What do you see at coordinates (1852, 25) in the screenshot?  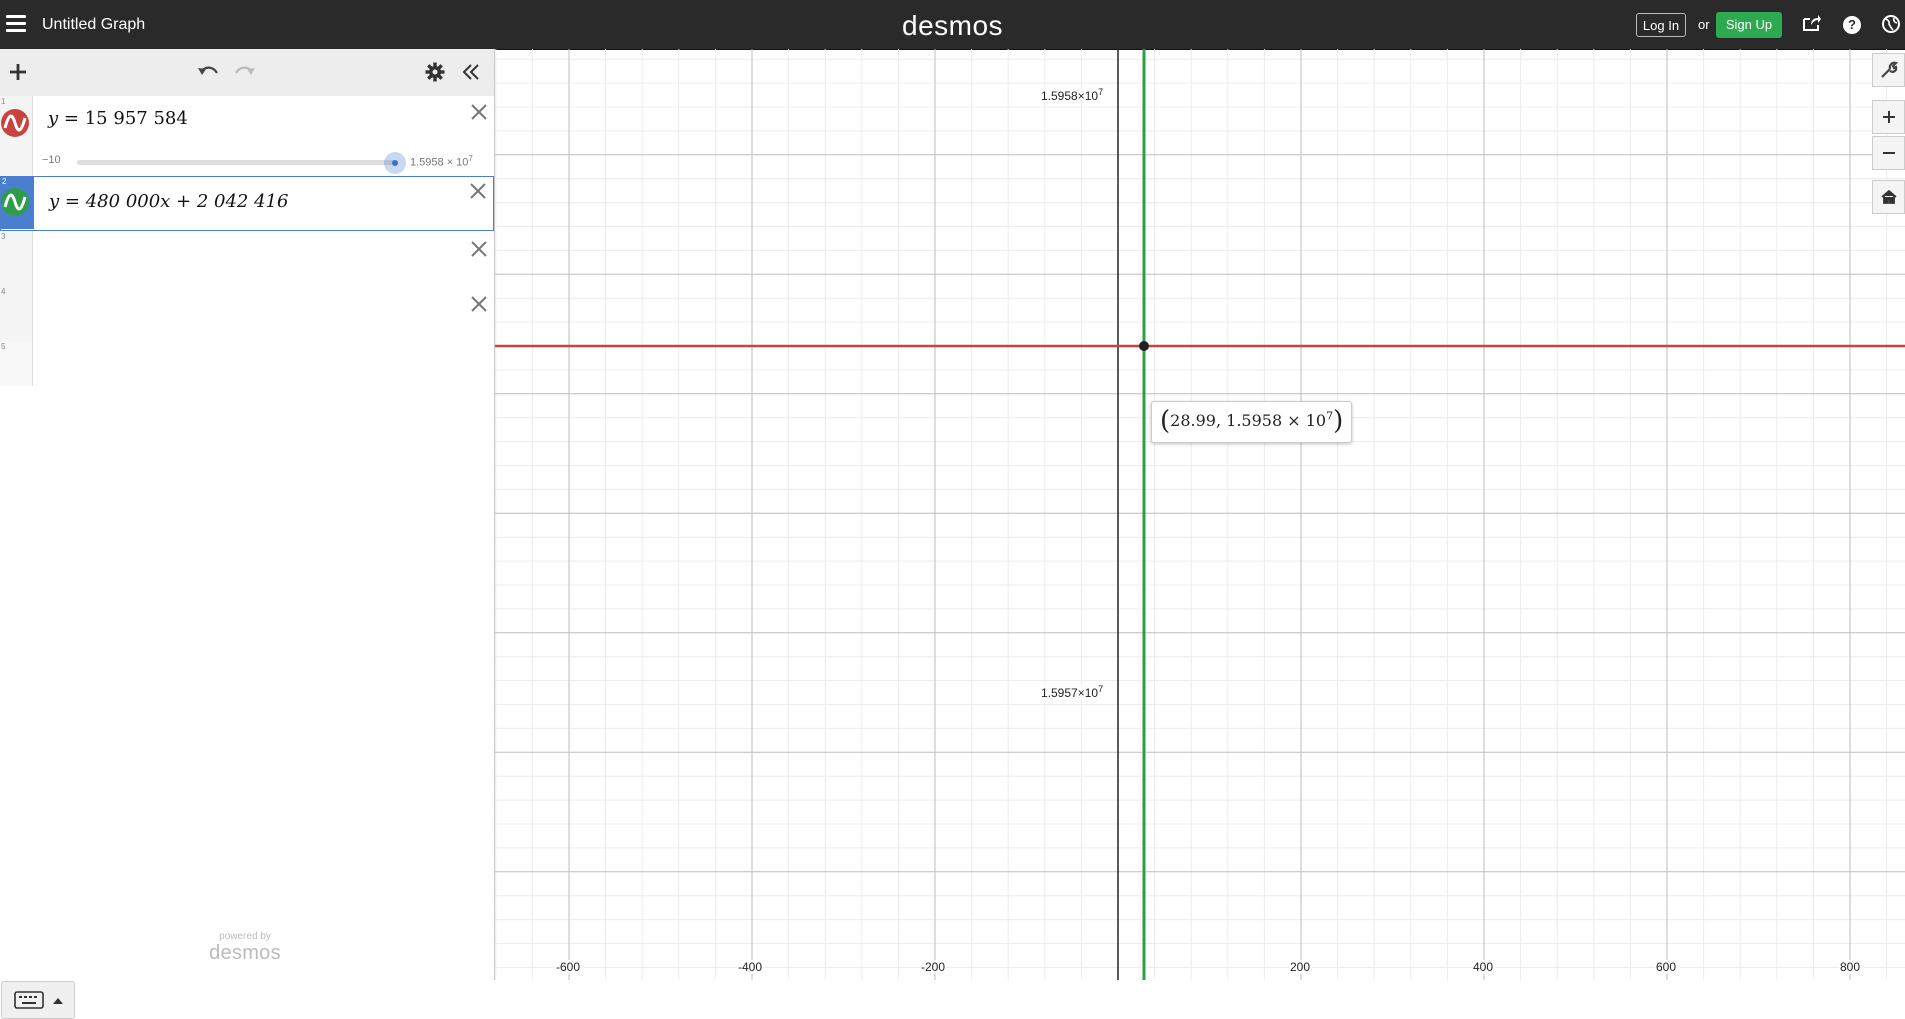 I see `help-icon: ?` at bounding box center [1852, 25].